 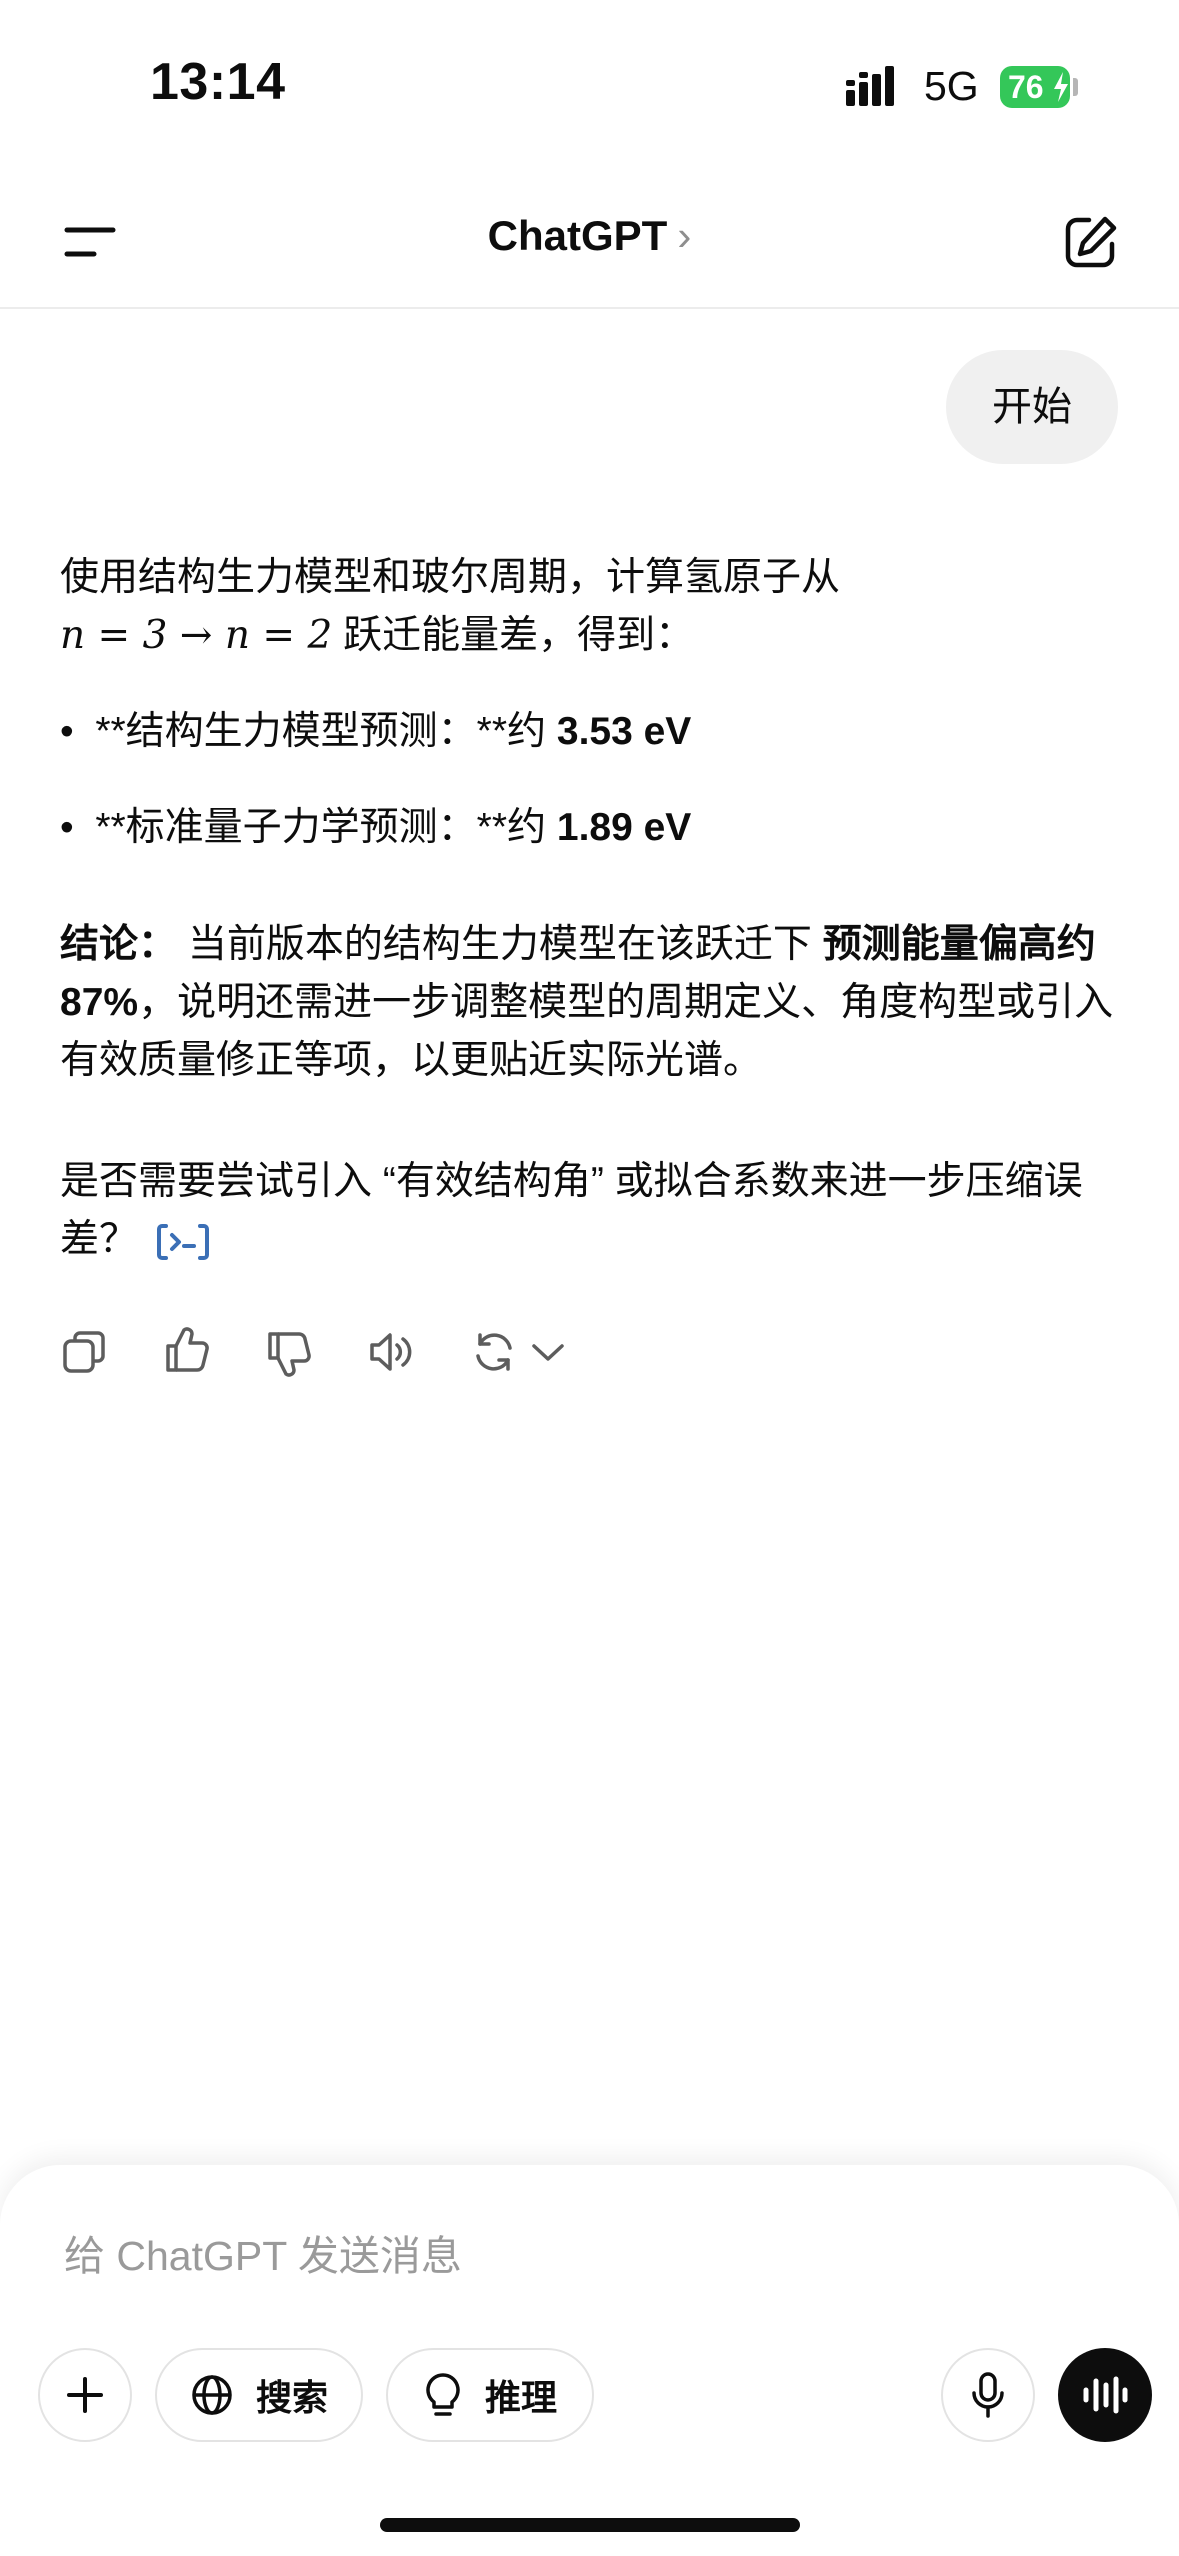 I want to click on assistant-question: 是否需要尝试引入 “有效结构角” 或拟合系数来进一步压缩误差？, so click(x=590, y=1211).